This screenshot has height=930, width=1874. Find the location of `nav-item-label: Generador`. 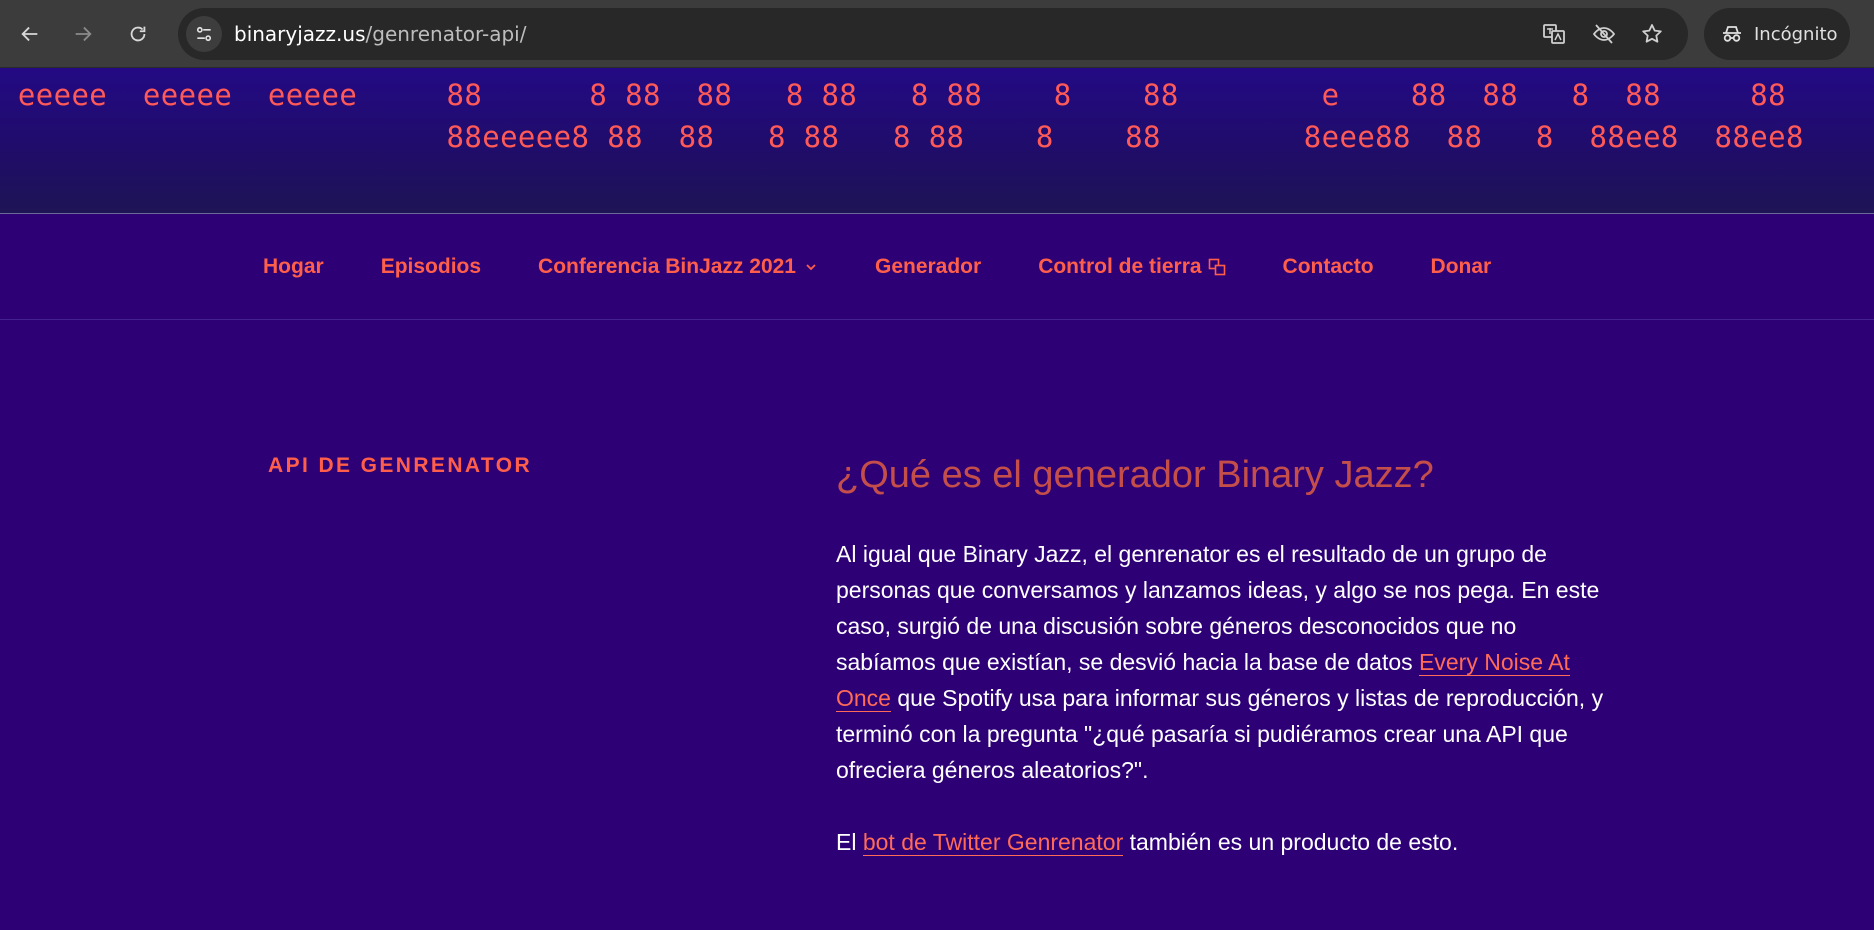

nav-item-label: Generador is located at coordinates (928, 266).